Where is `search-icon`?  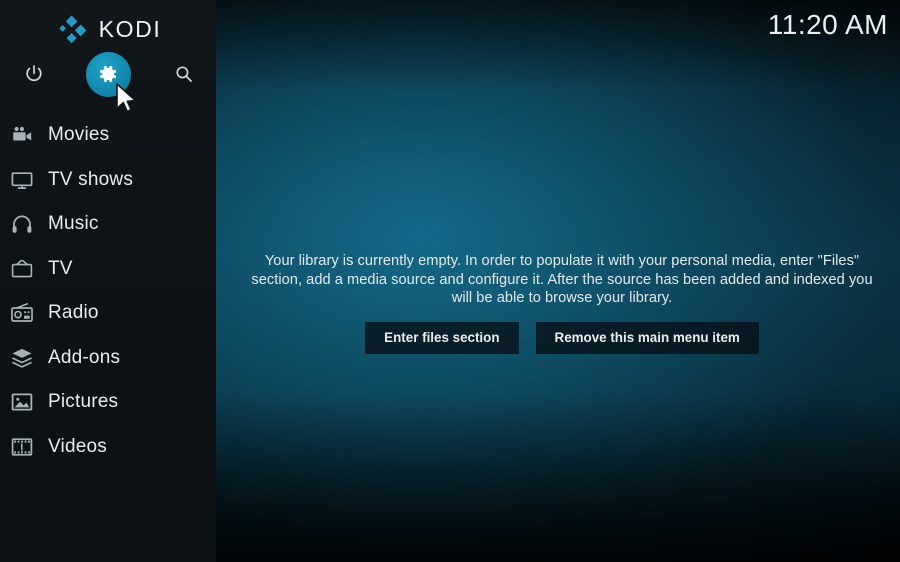 search-icon is located at coordinates (184, 76).